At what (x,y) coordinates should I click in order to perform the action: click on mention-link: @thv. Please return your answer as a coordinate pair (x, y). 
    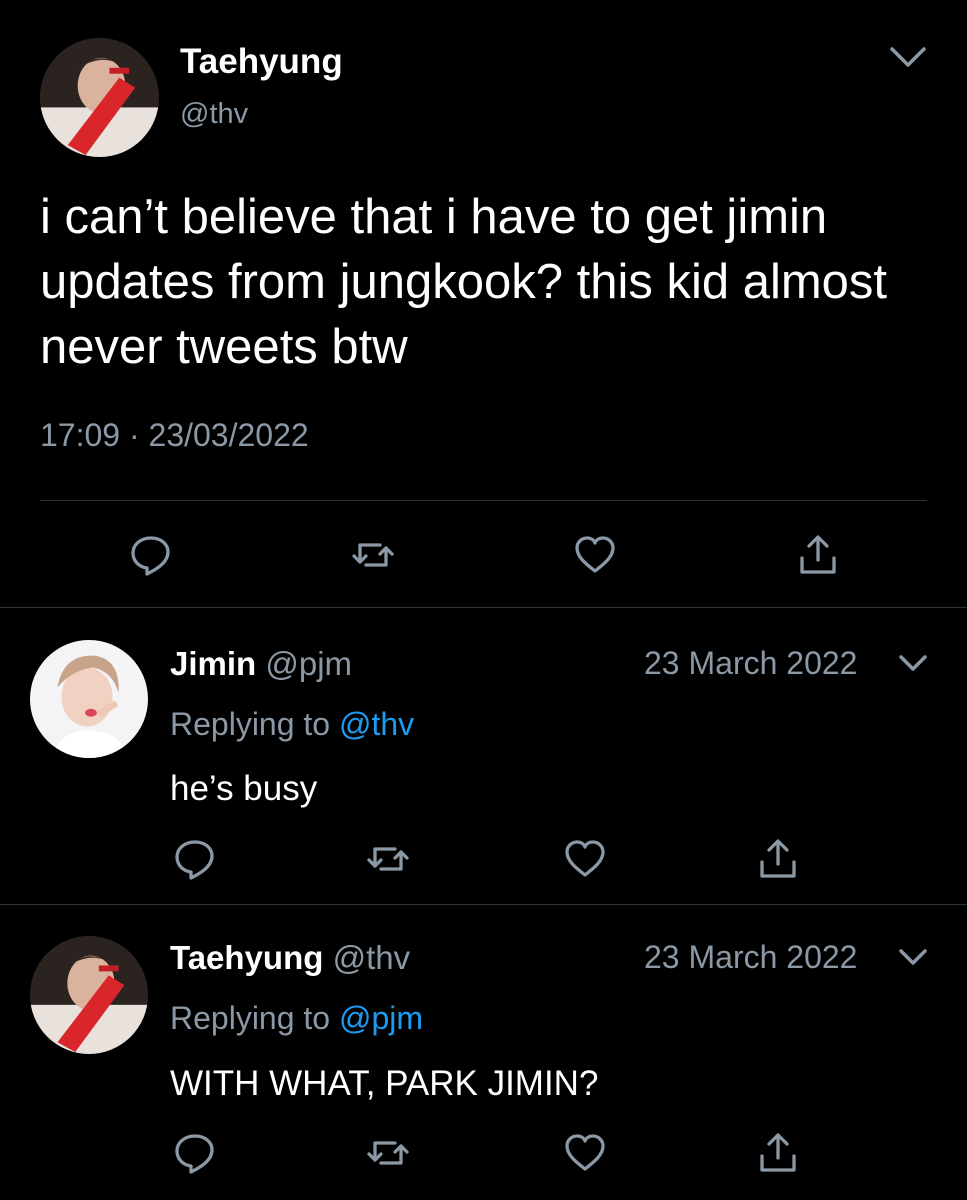
    Looking at the image, I should click on (376, 724).